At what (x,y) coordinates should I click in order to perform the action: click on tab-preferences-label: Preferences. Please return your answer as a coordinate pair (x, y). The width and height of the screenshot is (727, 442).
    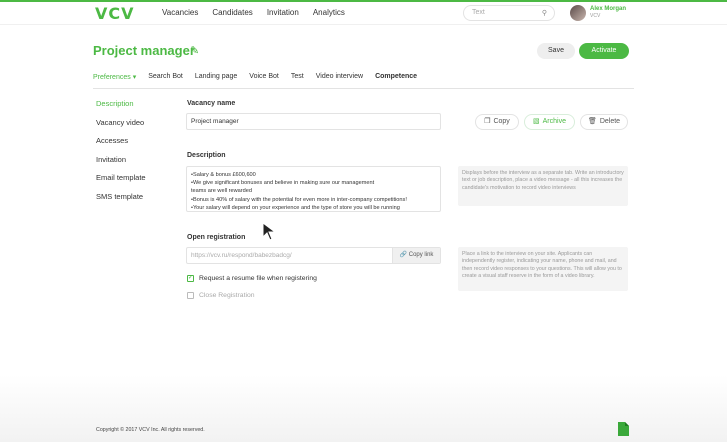
    Looking at the image, I should click on (112, 77).